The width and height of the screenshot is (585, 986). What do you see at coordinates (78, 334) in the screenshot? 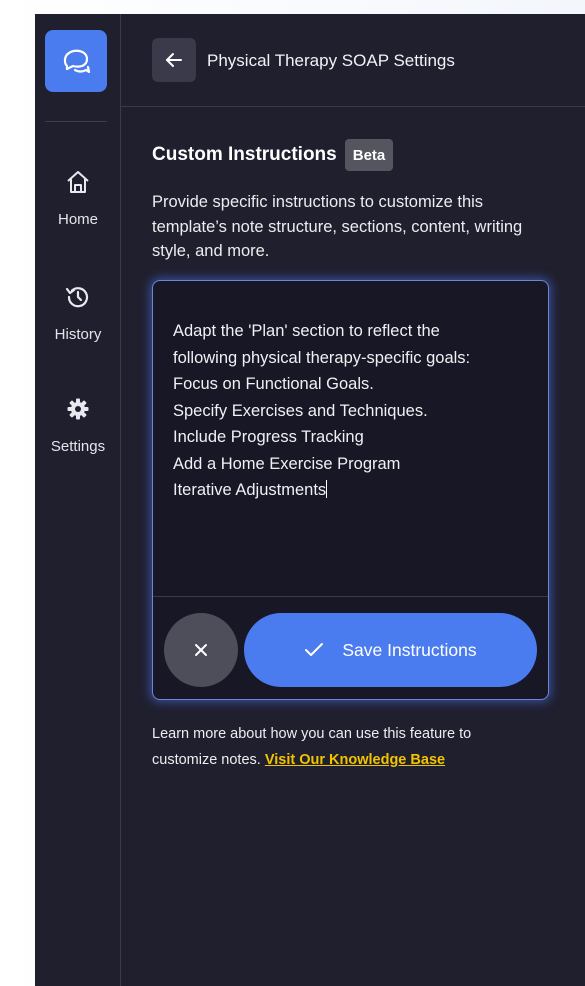
I see `sidebar-item-label: History` at bounding box center [78, 334].